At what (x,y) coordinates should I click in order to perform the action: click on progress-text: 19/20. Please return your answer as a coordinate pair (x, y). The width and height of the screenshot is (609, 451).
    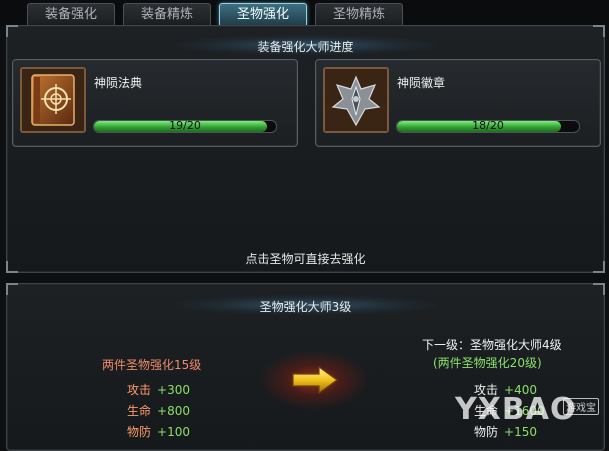
    Looking at the image, I should click on (185, 126).